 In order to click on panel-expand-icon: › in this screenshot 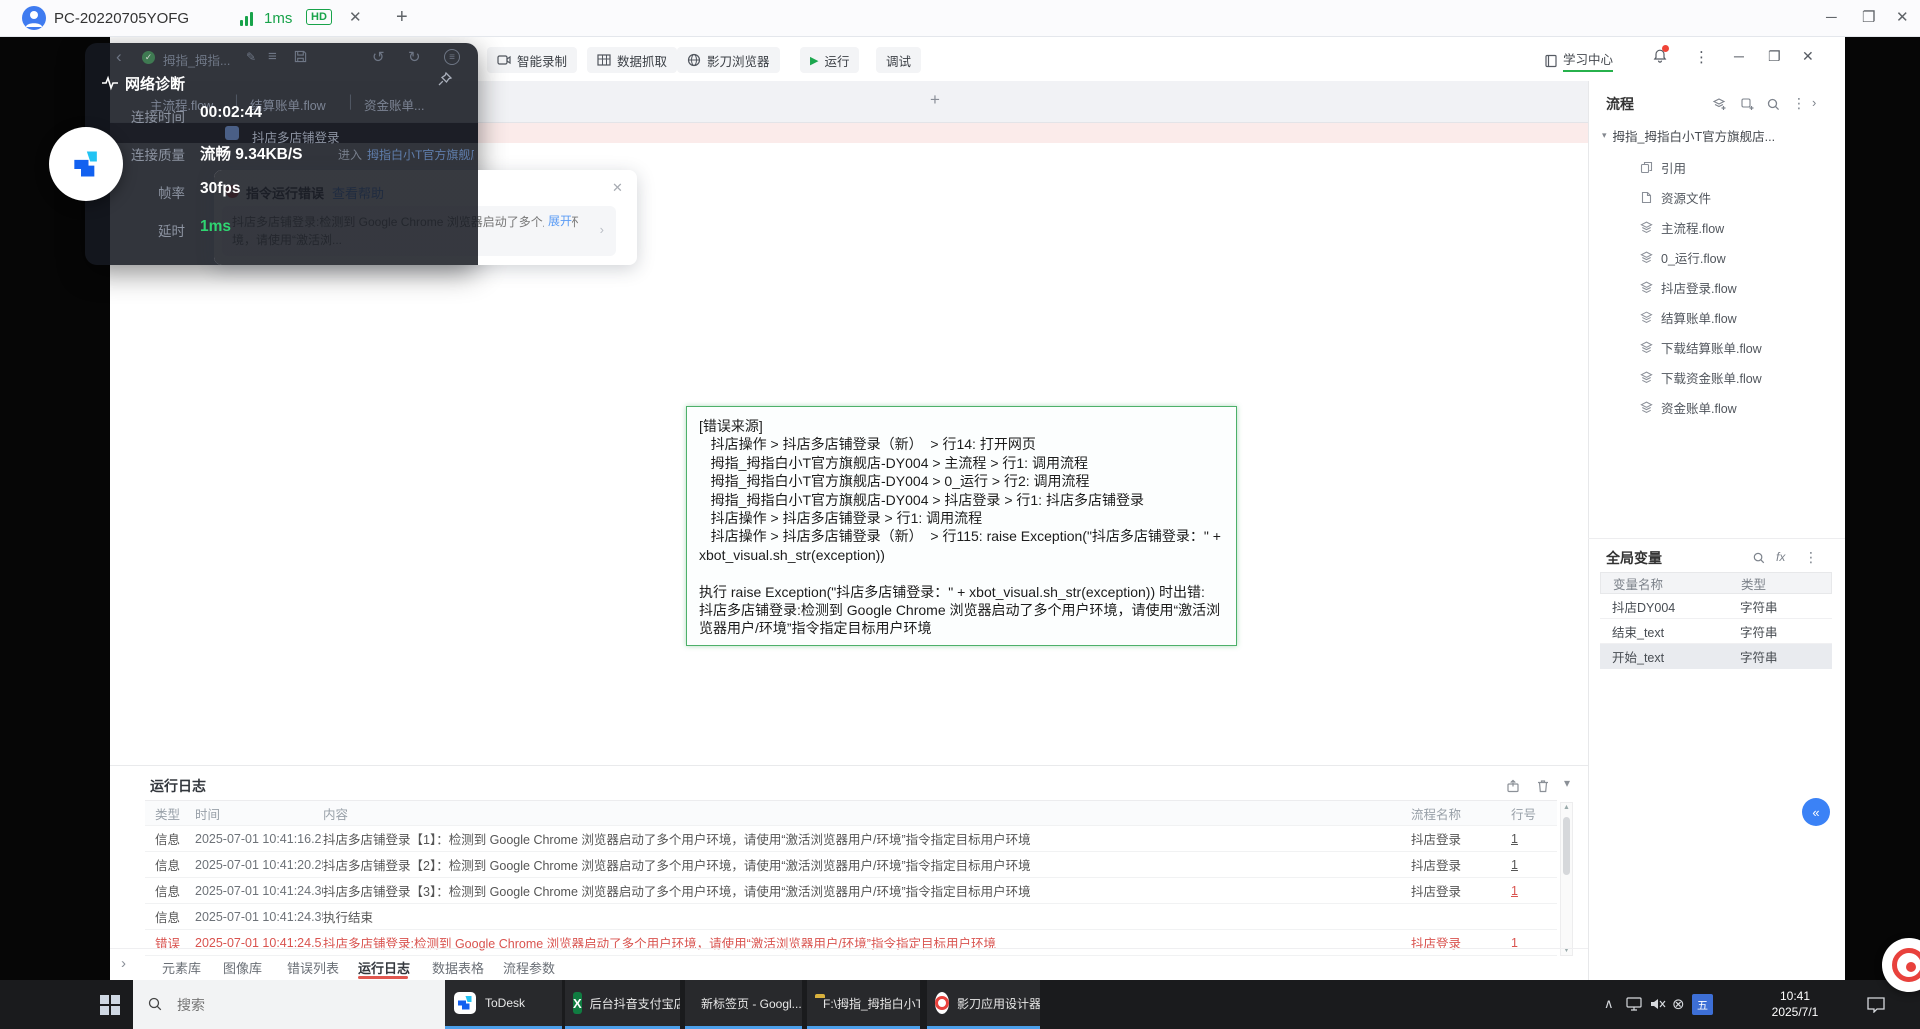, I will do `click(123, 963)`.